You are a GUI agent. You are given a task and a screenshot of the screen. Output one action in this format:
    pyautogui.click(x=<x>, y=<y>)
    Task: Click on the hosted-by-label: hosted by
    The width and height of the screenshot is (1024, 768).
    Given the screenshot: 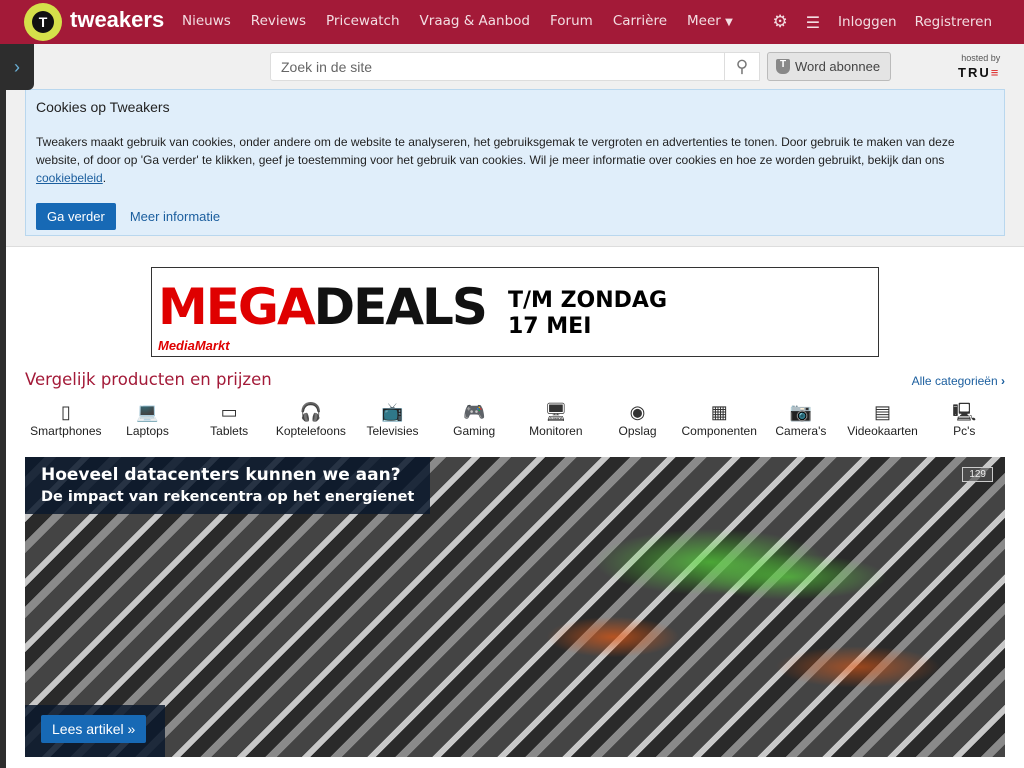 What is the action you would take?
    pyautogui.click(x=981, y=58)
    